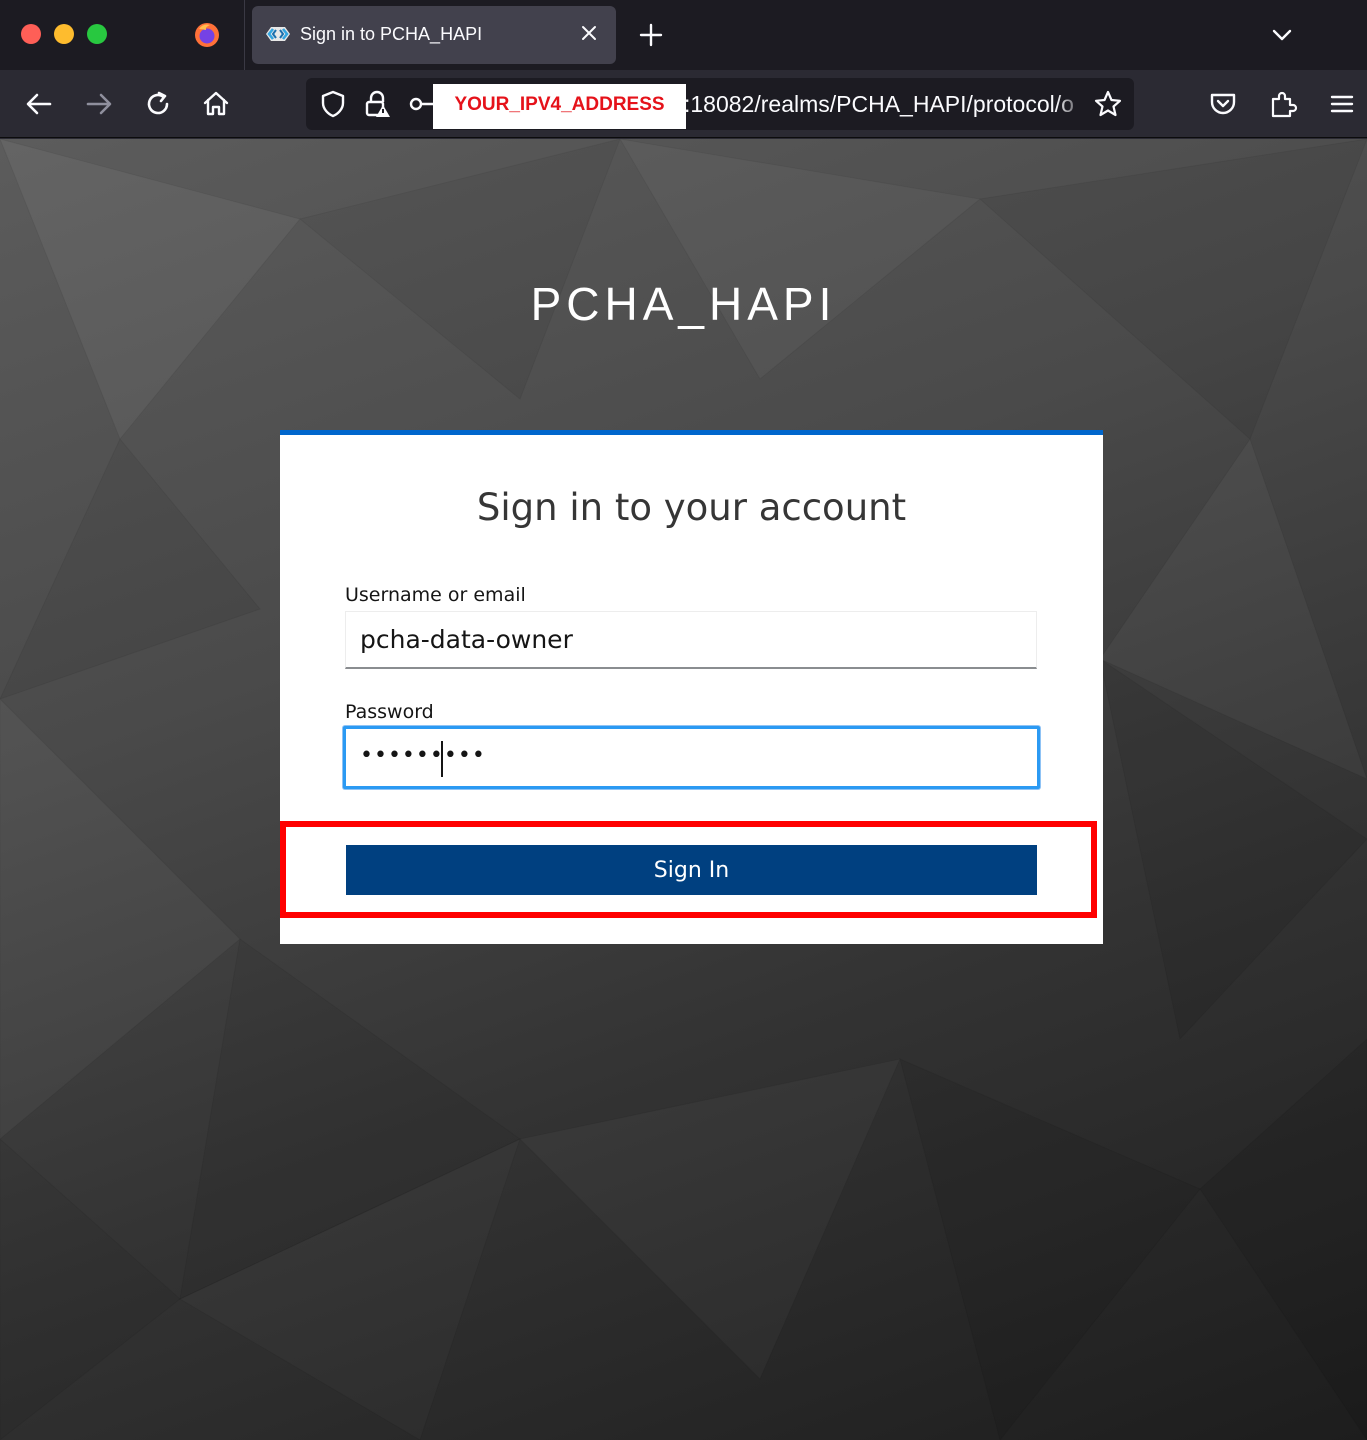  I want to click on redacted-host-label: YOUR_IPV4_ADDRESS, so click(559, 106).